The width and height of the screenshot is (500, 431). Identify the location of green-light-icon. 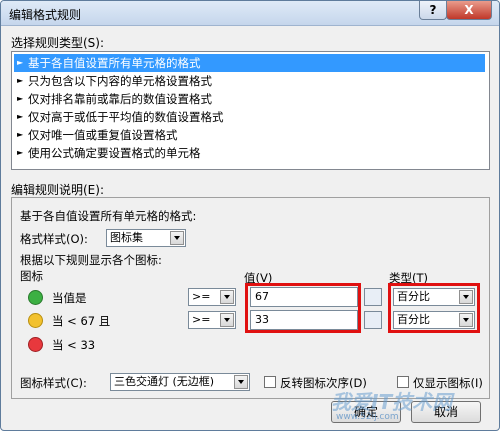
(35, 297).